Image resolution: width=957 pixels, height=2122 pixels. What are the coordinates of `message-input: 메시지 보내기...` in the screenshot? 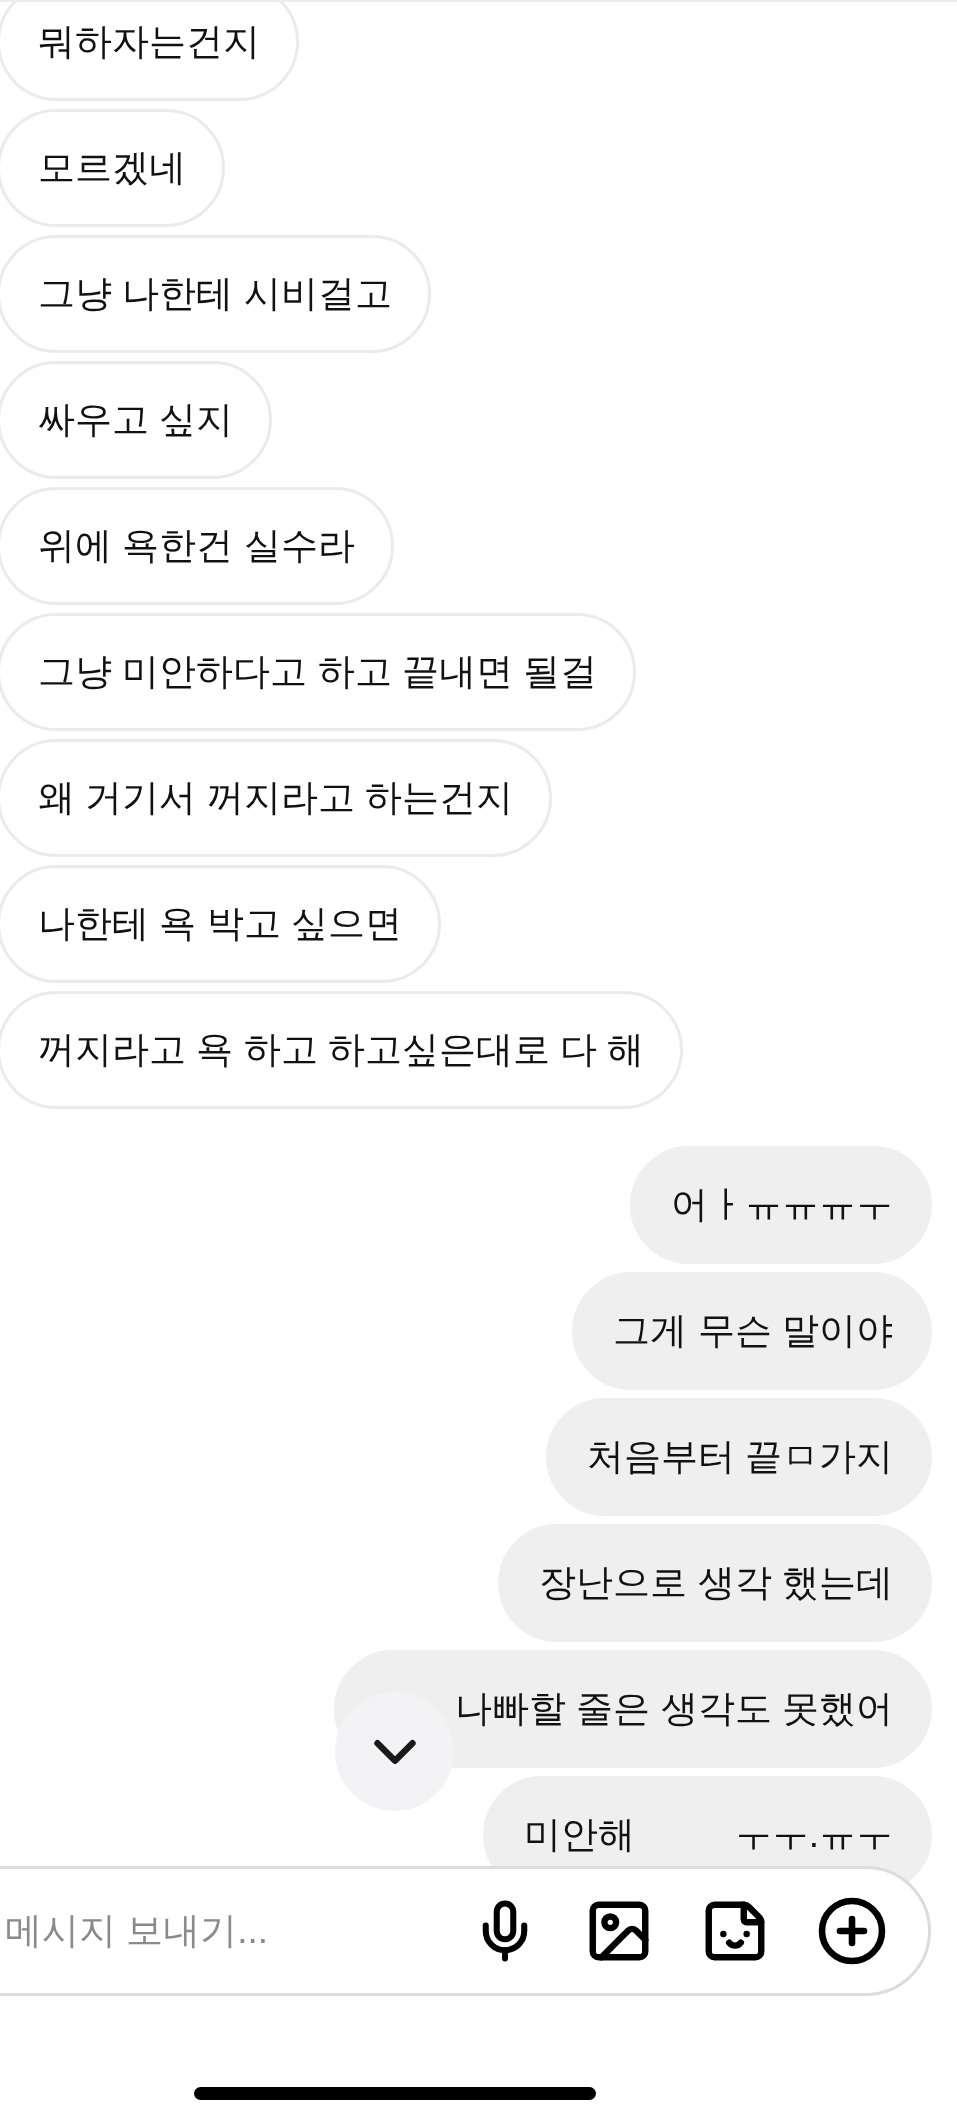 It's located at (214, 1931).